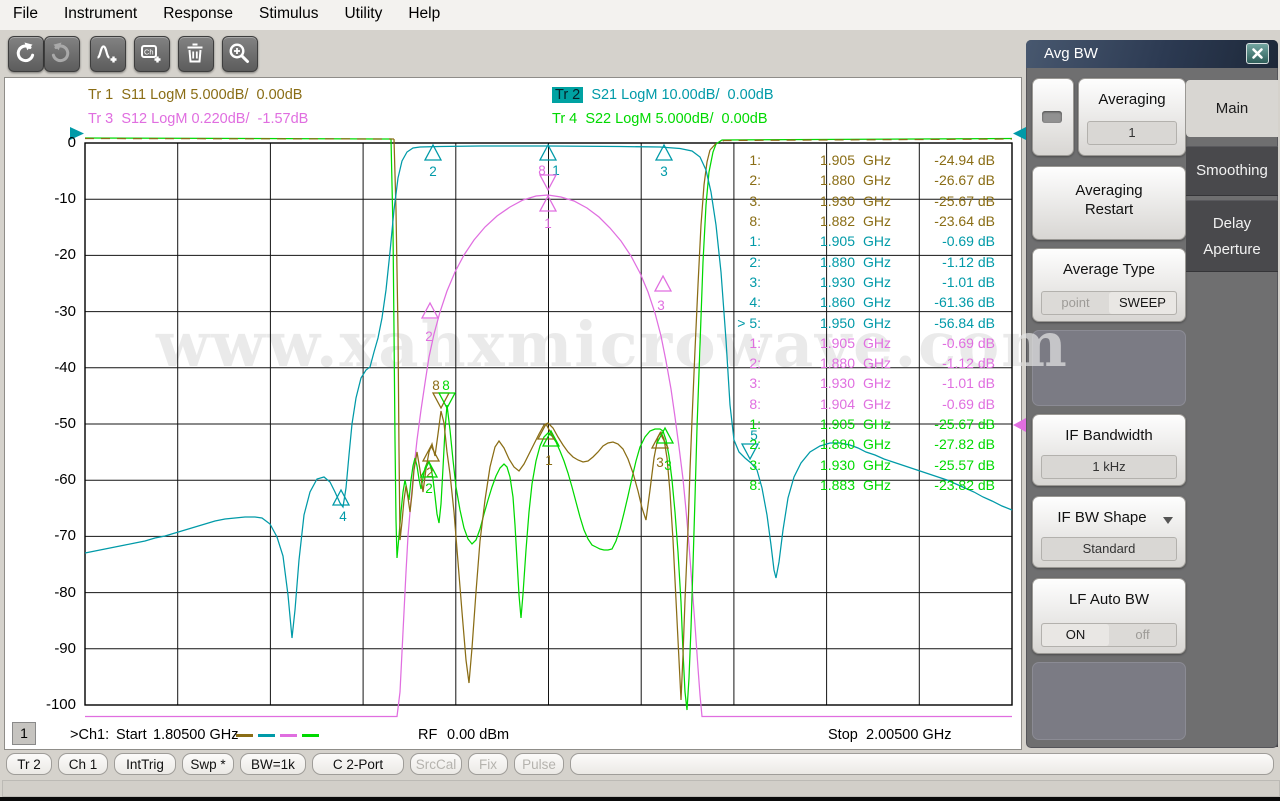 The width and height of the screenshot is (1280, 801). What do you see at coordinates (131, 735) in the screenshot?
I see `start-label: Start` at bounding box center [131, 735].